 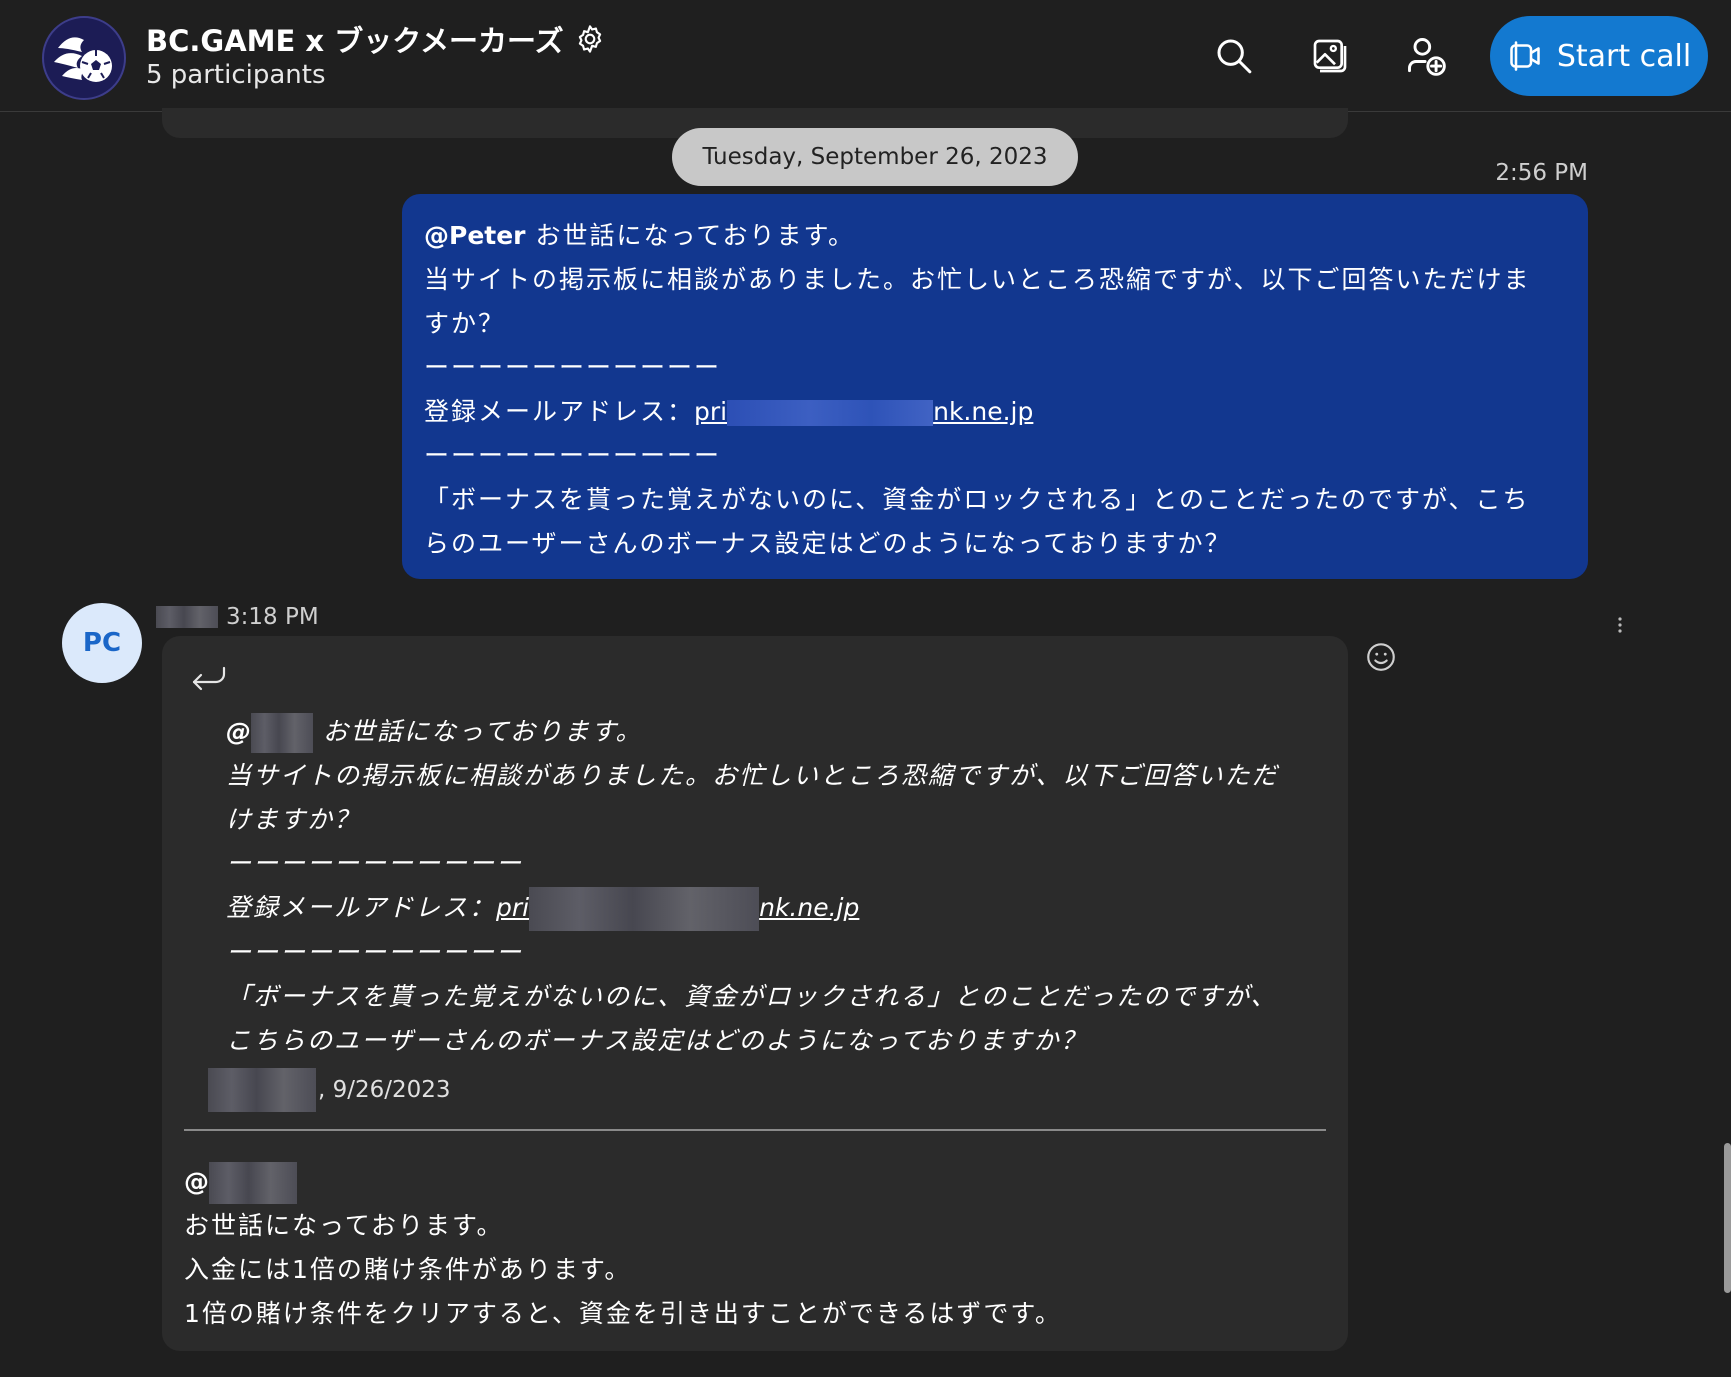 What do you see at coordinates (828, 543) in the screenshot?
I see `message-line: らのユーザーさんのボーナス設定はどのようになっておりますか？` at bounding box center [828, 543].